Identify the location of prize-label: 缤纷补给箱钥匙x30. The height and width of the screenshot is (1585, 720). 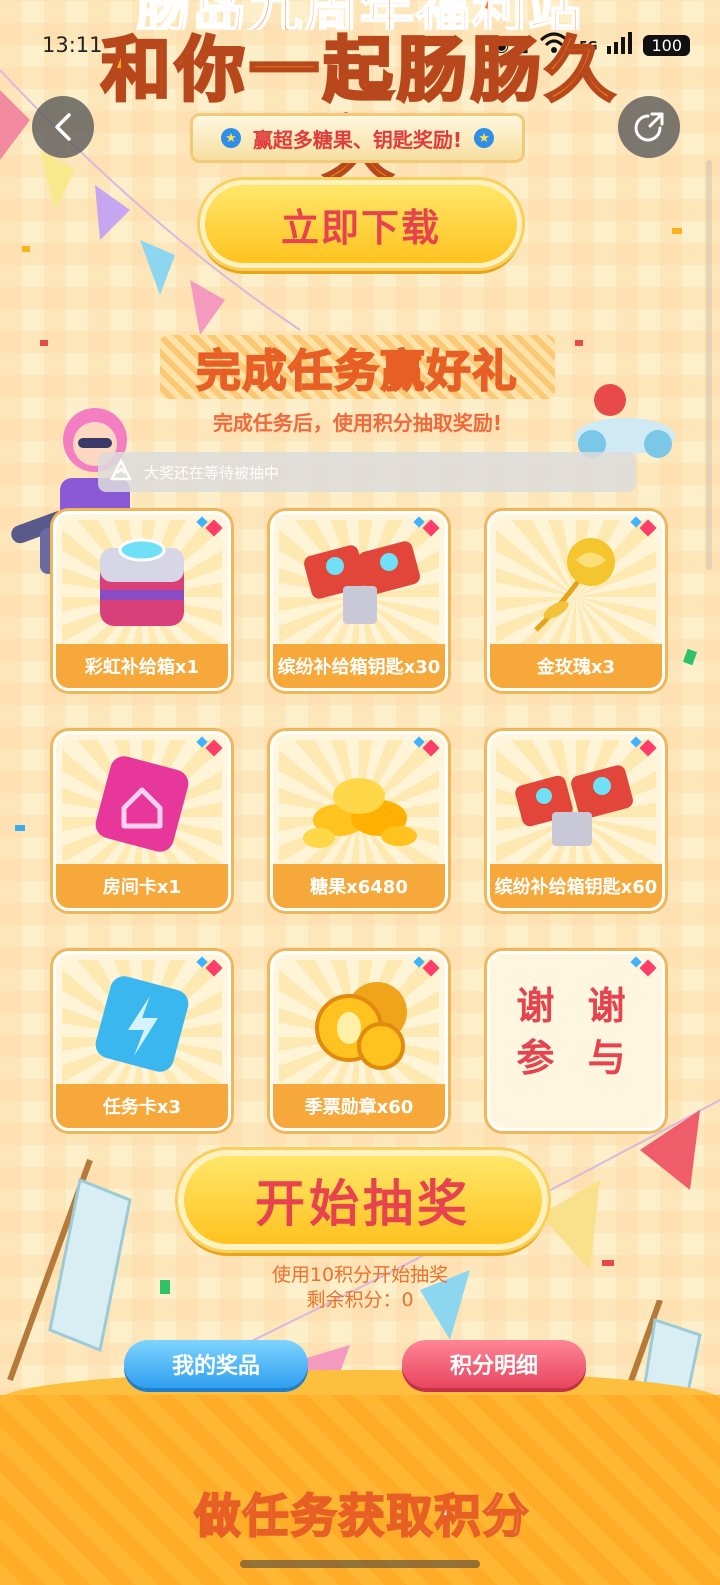
(359, 666).